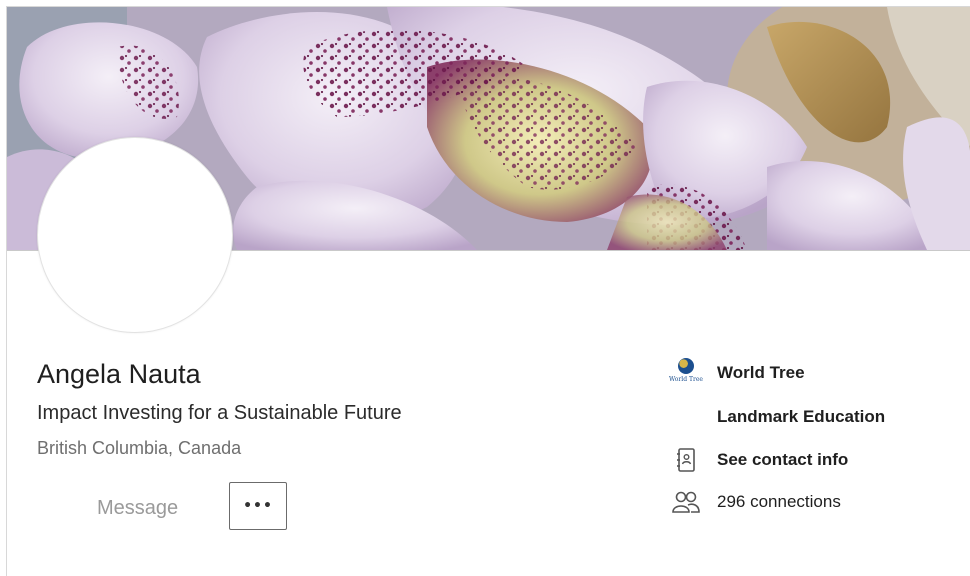  Describe the element at coordinates (686, 372) in the screenshot. I see `world-tree-logo-icon: World Tree` at that location.